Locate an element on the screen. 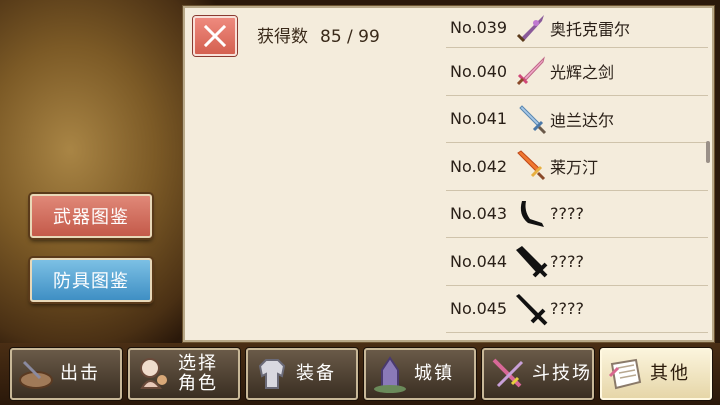 The width and height of the screenshot is (720, 405). weapon-catalog-label: 武器图鉴 is located at coordinates (91, 217).